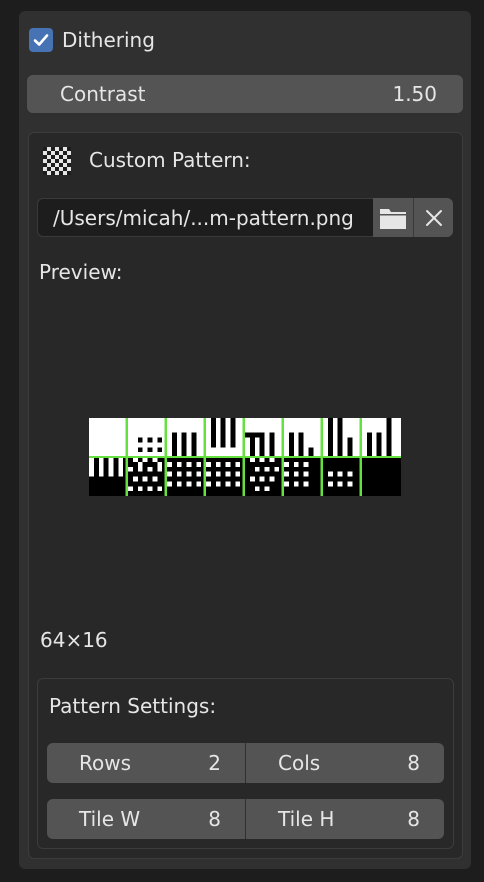 The width and height of the screenshot is (484, 882). What do you see at coordinates (57, 161) in the screenshot?
I see `checker-pattern-icon` at bounding box center [57, 161].